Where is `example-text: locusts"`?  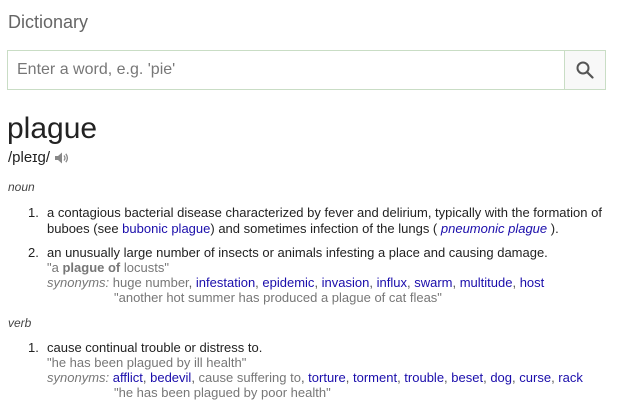
example-text: locusts" is located at coordinates (144, 267).